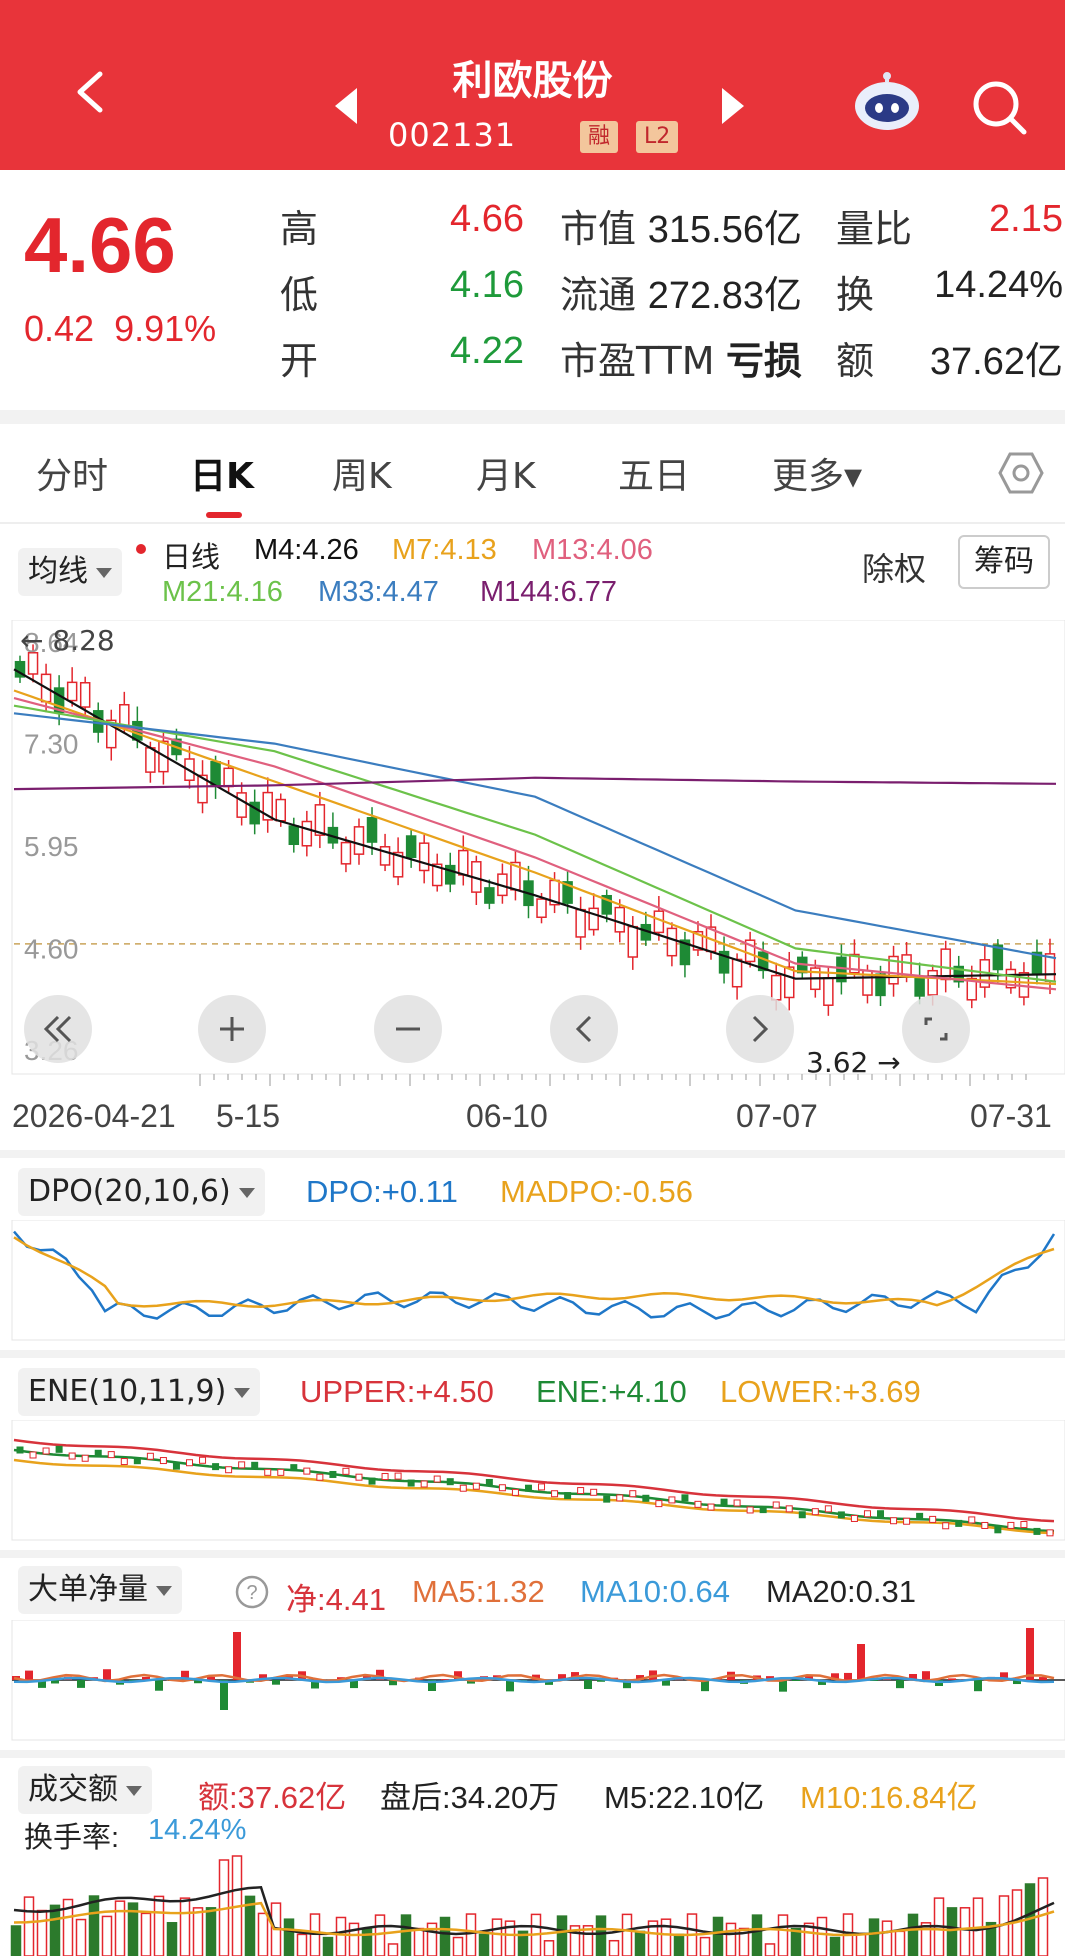 This screenshot has height=1956, width=1065. What do you see at coordinates (887, 102) in the screenshot?
I see `robot-assistant-icon` at bounding box center [887, 102].